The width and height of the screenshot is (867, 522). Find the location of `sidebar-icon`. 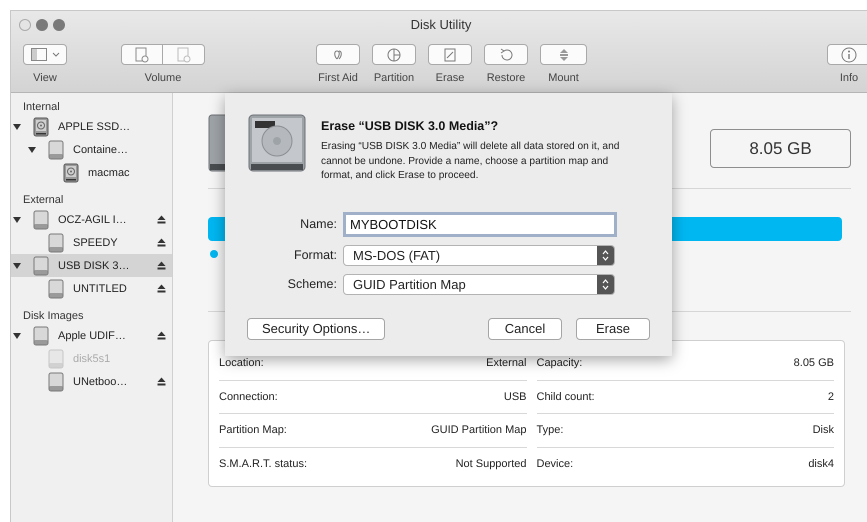

sidebar-icon is located at coordinates (38, 54).